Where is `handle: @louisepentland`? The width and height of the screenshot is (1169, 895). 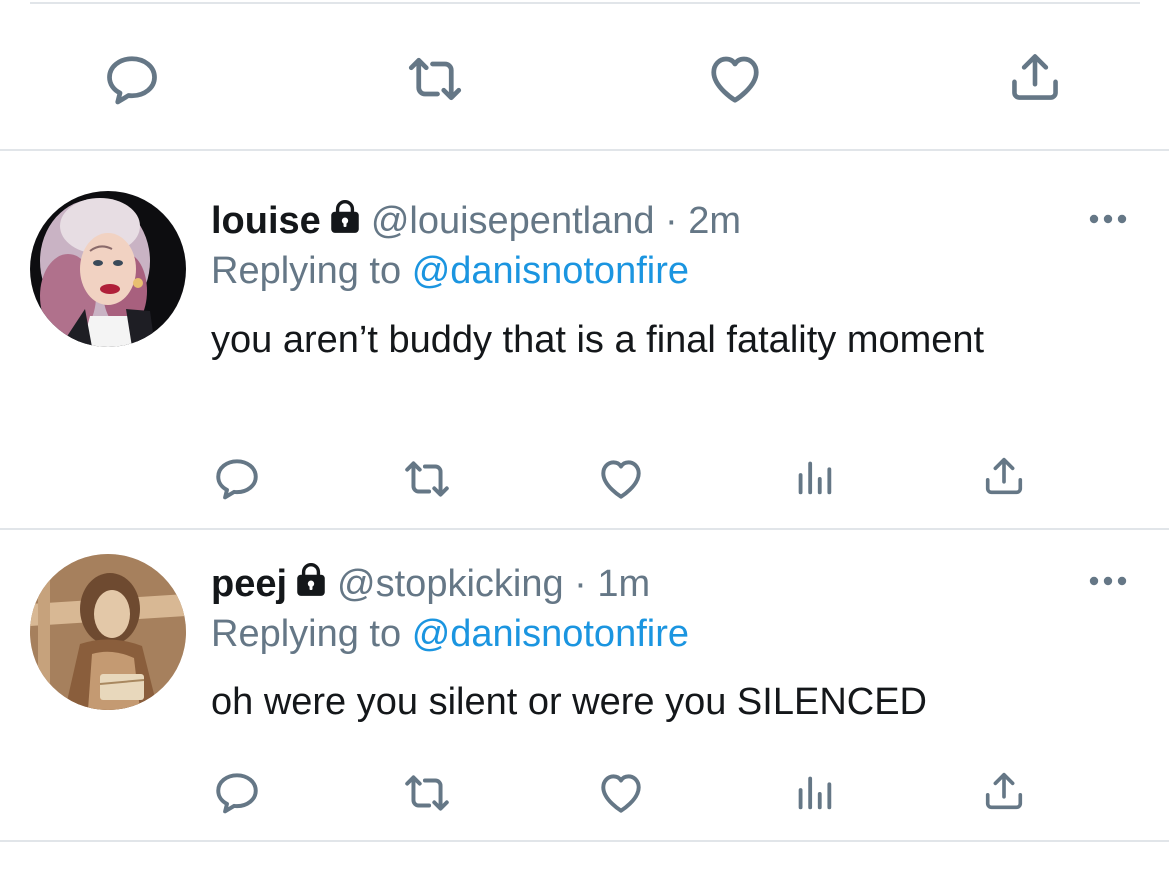 handle: @louisepentland is located at coordinates (513, 221).